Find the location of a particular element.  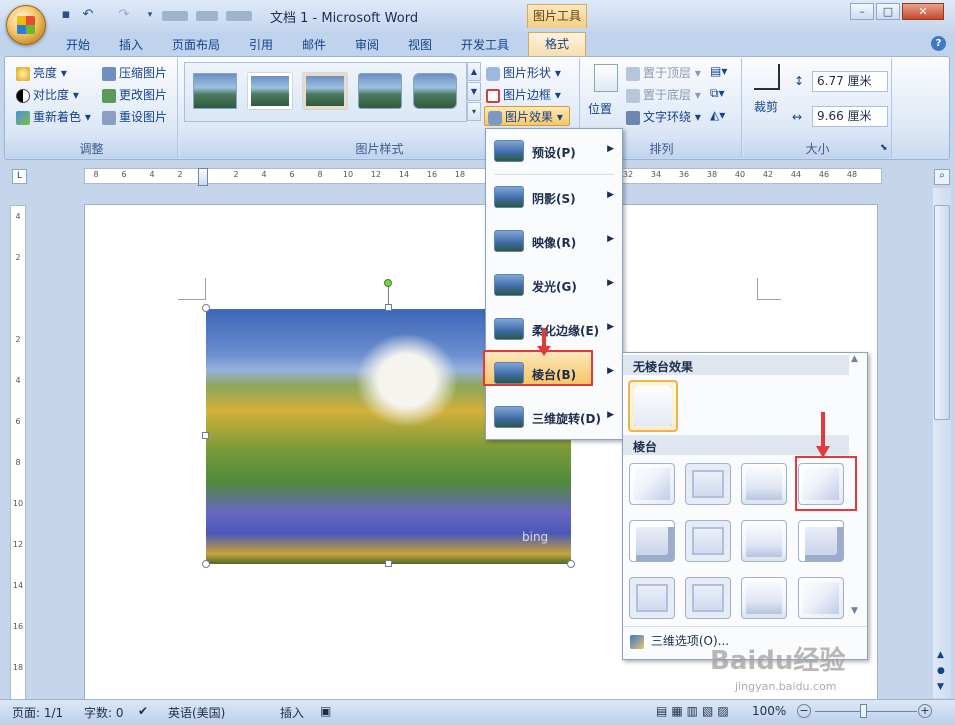

bevel-angle is located at coordinates (652, 541).